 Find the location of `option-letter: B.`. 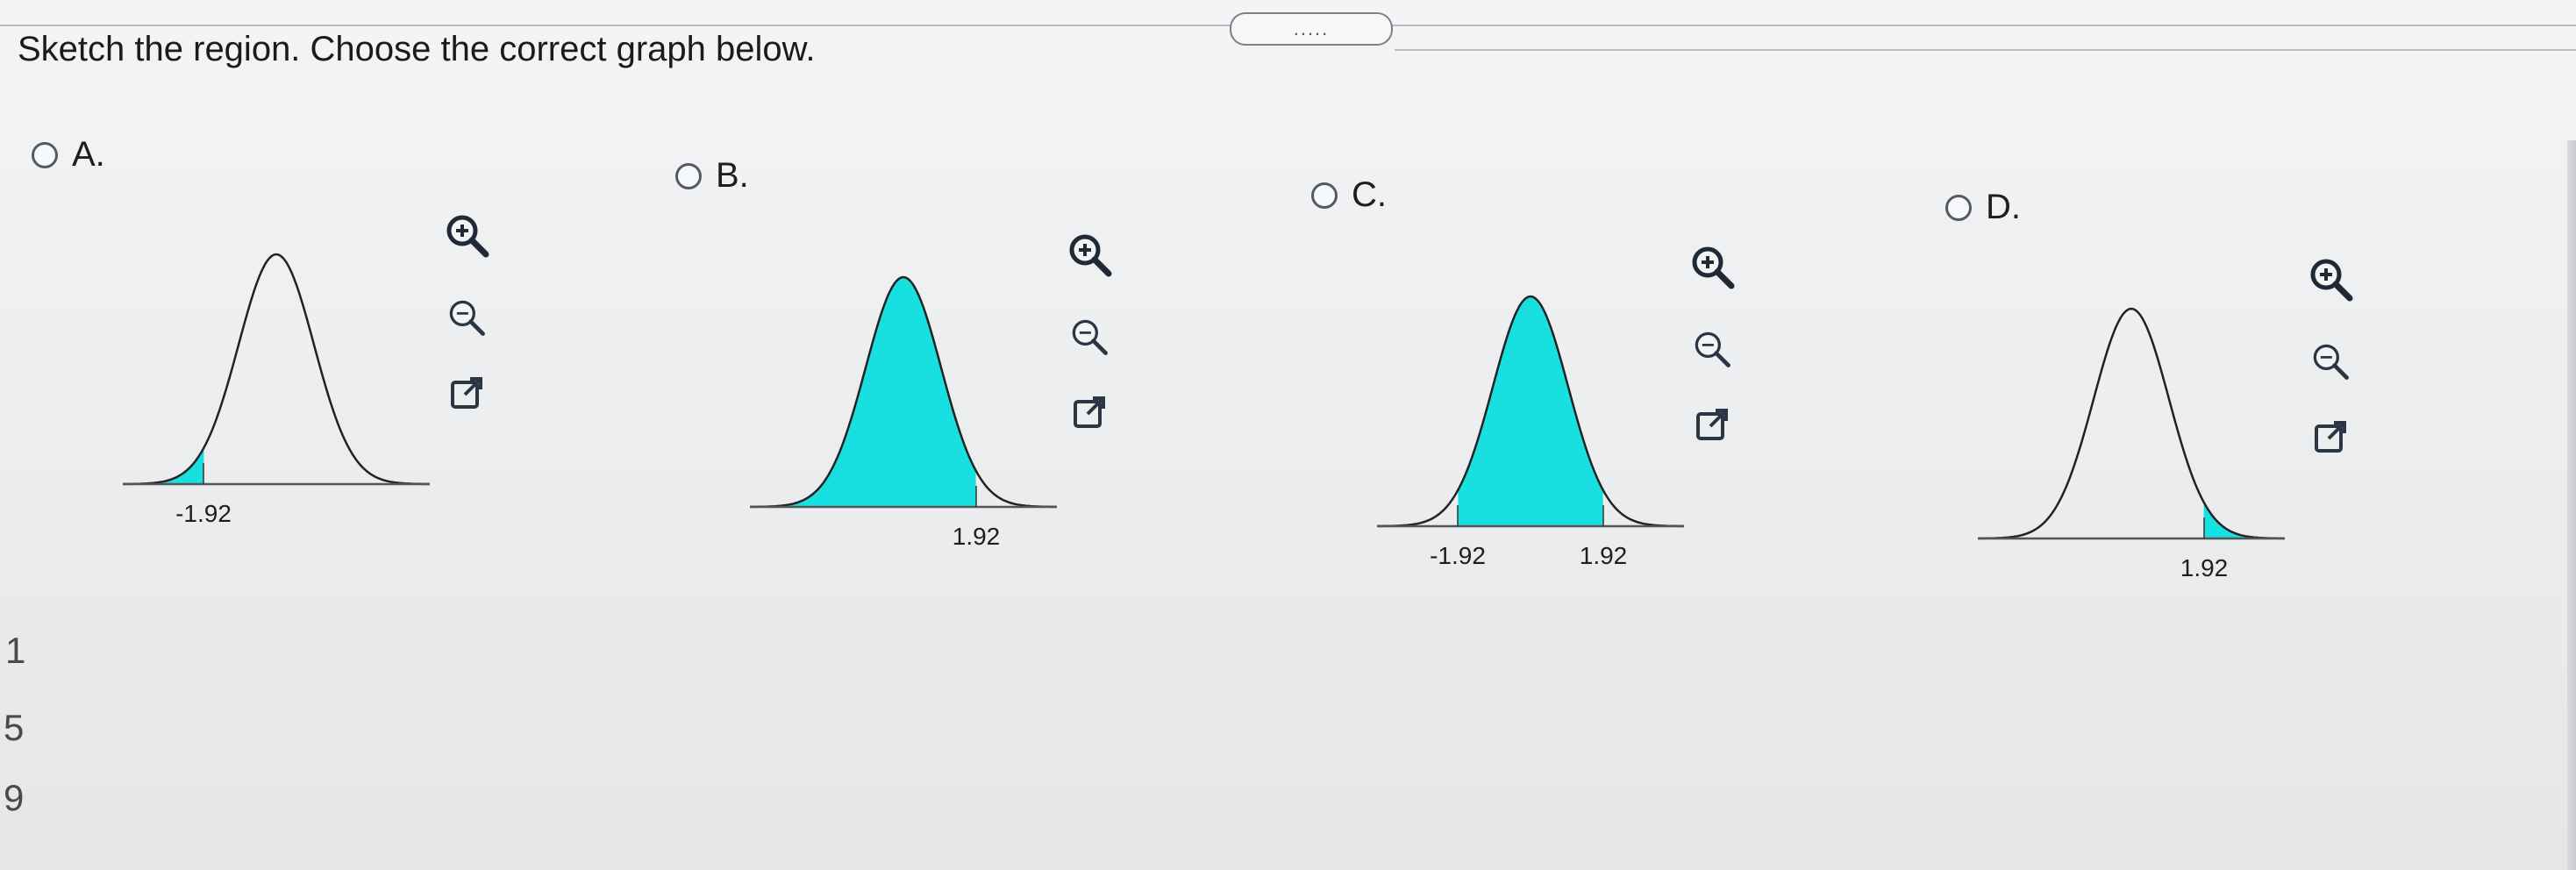

option-letter: B. is located at coordinates (733, 175).